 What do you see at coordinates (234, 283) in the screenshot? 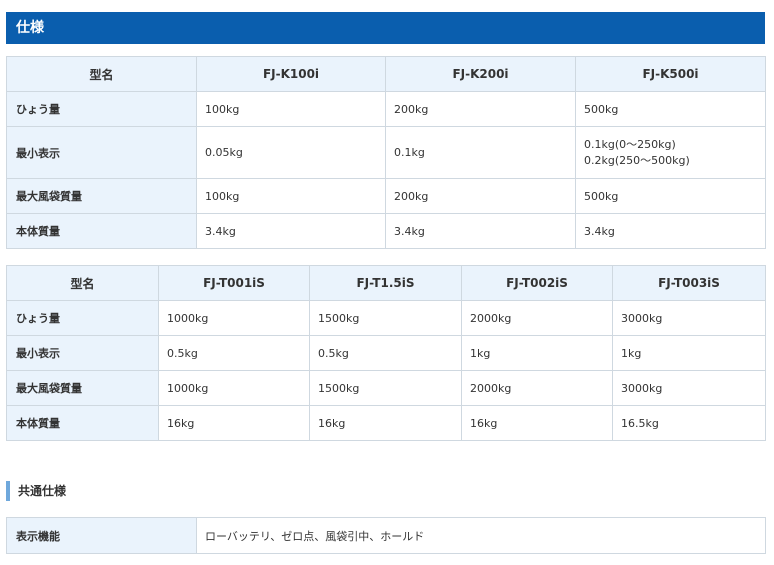
I see `column-header: FJ-T001iS` at bounding box center [234, 283].